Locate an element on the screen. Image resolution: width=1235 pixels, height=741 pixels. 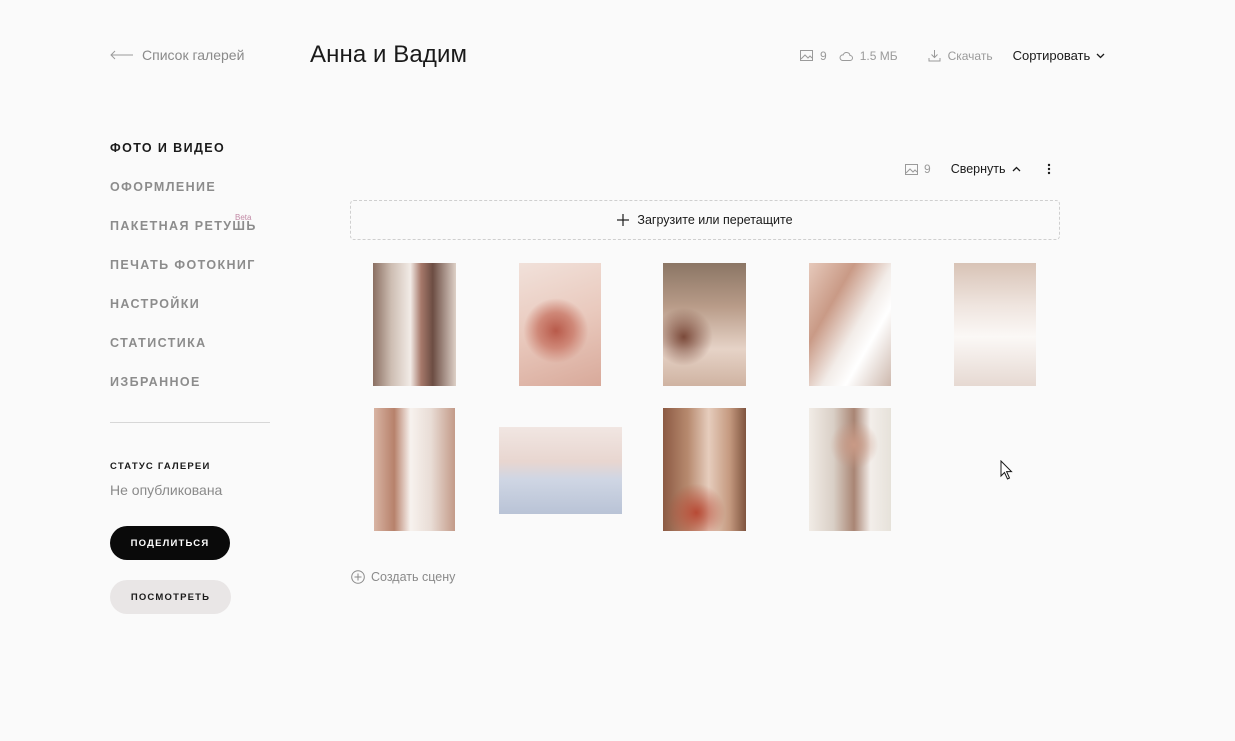
mouse-cursor-icon is located at coordinates (1006, 470).